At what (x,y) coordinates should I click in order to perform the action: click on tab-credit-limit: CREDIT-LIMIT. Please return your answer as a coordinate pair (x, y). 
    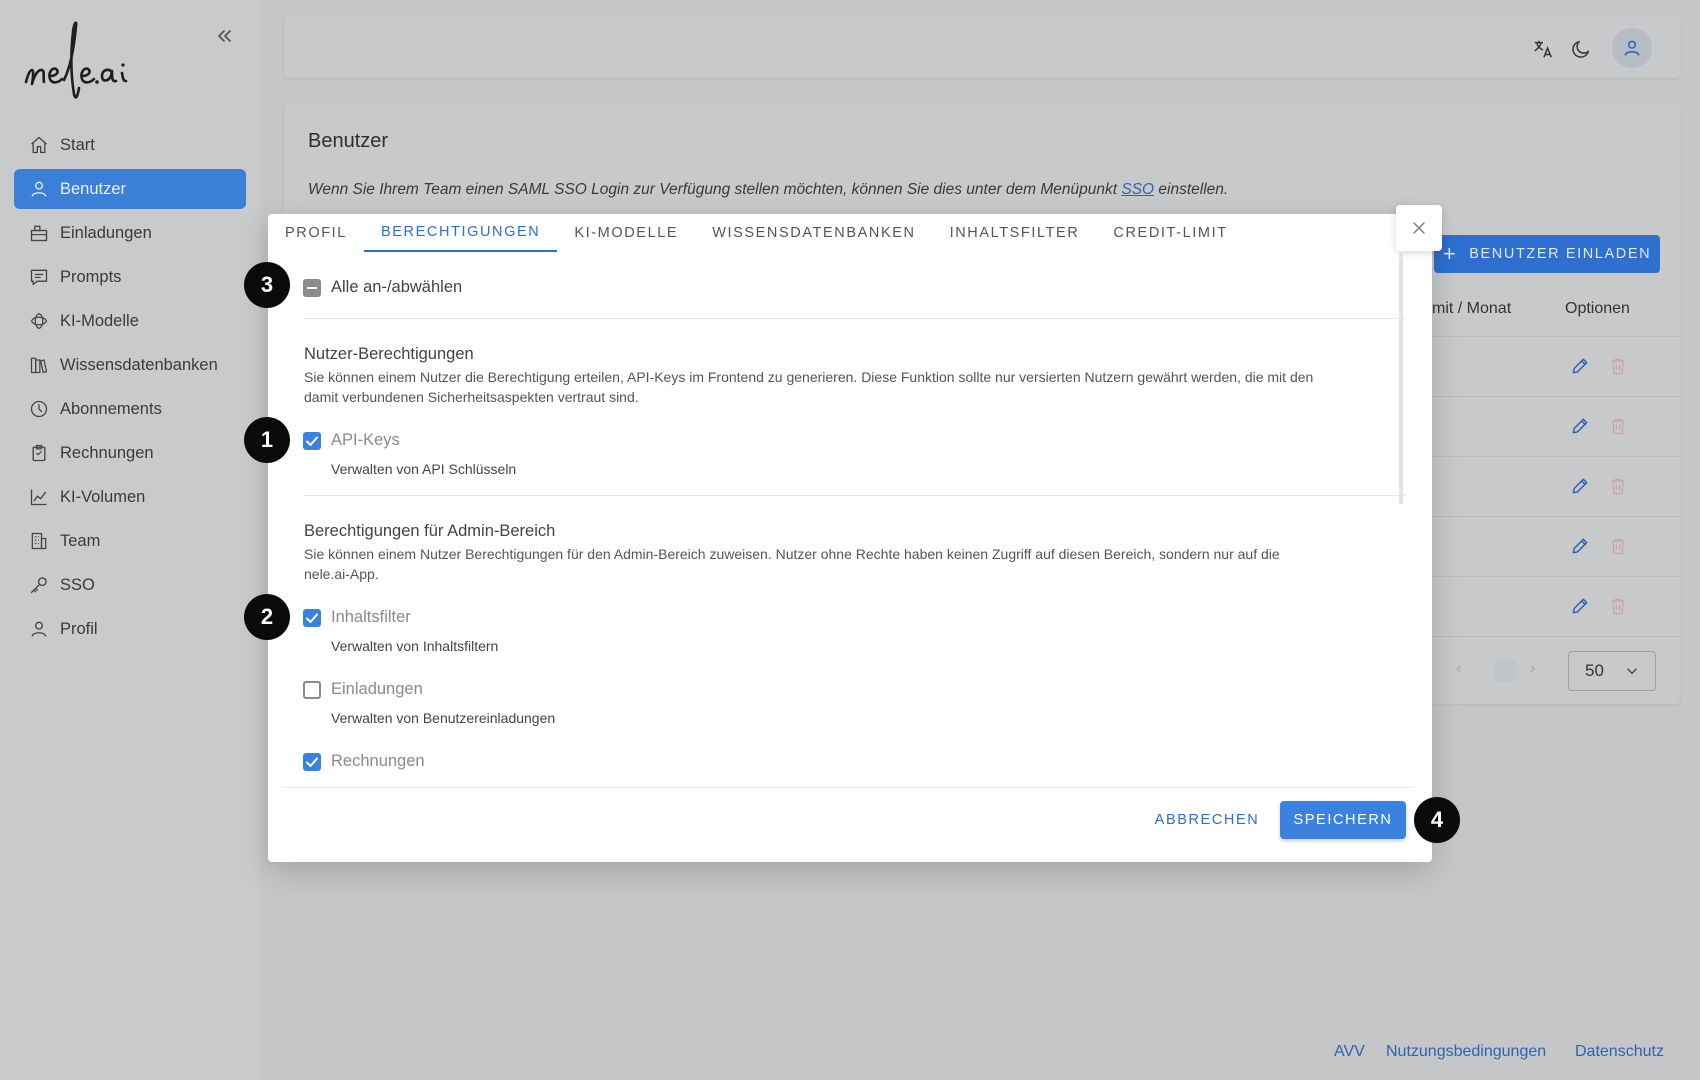
    Looking at the image, I should click on (1170, 233).